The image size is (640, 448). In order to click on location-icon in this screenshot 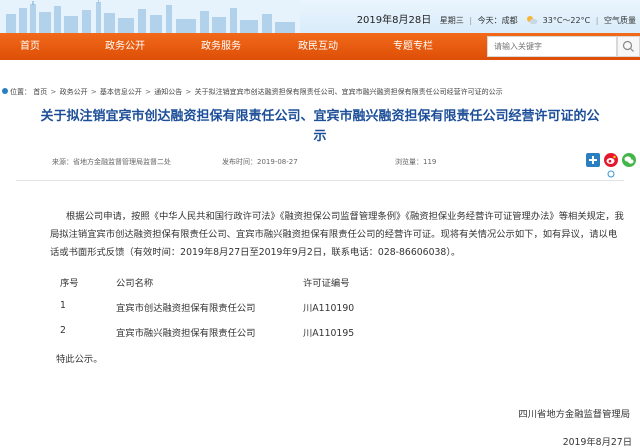, I will do `click(5, 91)`.